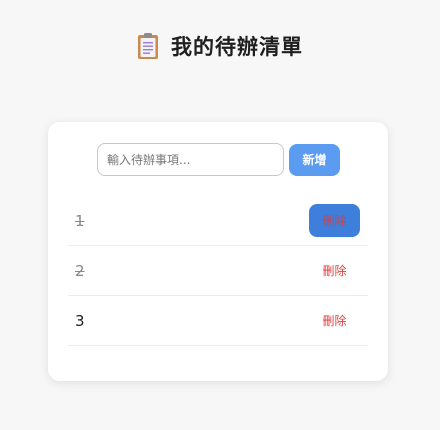 The height and width of the screenshot is (430, 440). I want to click on todo-text: 1, so click(80, 221).